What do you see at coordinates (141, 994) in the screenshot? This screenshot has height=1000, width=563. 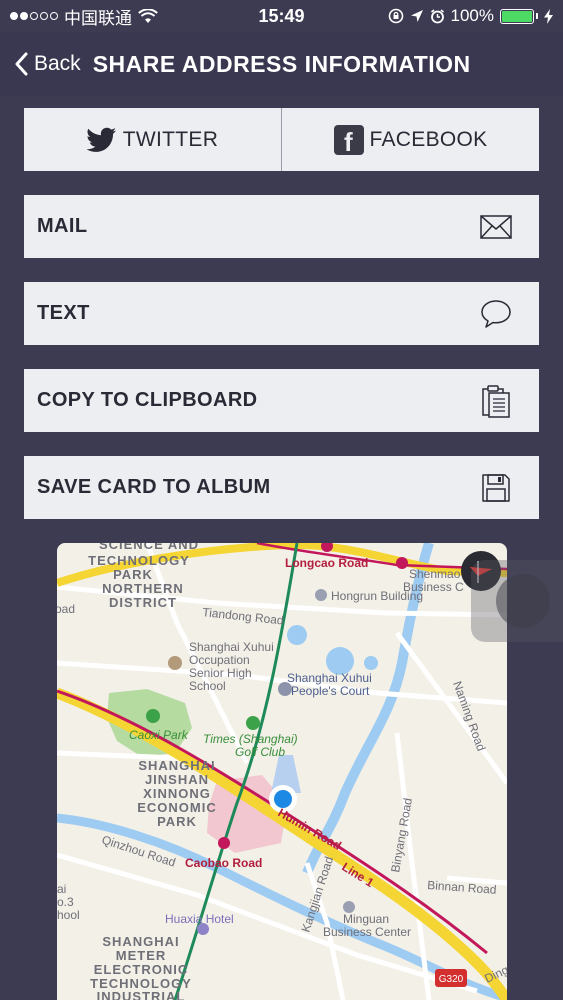 I see `map-label: INDUSTRIAL` at bounding box center [141, 994].